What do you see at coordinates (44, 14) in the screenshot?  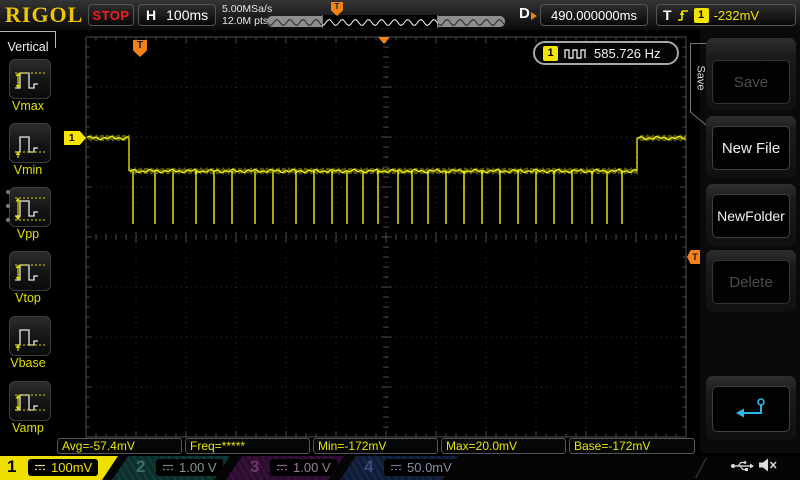 I see `rigol-logo: RIGOL` at bounding box center [44, 14].